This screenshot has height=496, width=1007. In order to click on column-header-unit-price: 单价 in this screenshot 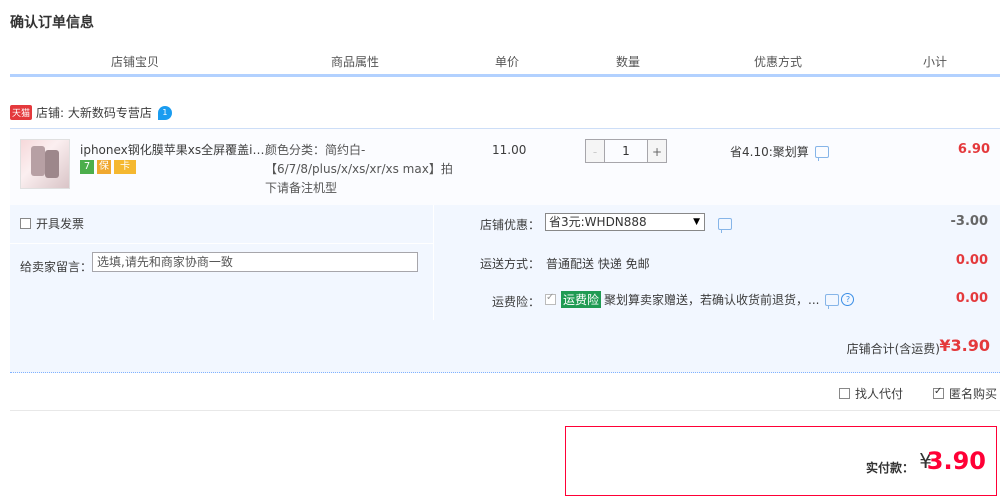, I will do `click(506, 62)`.